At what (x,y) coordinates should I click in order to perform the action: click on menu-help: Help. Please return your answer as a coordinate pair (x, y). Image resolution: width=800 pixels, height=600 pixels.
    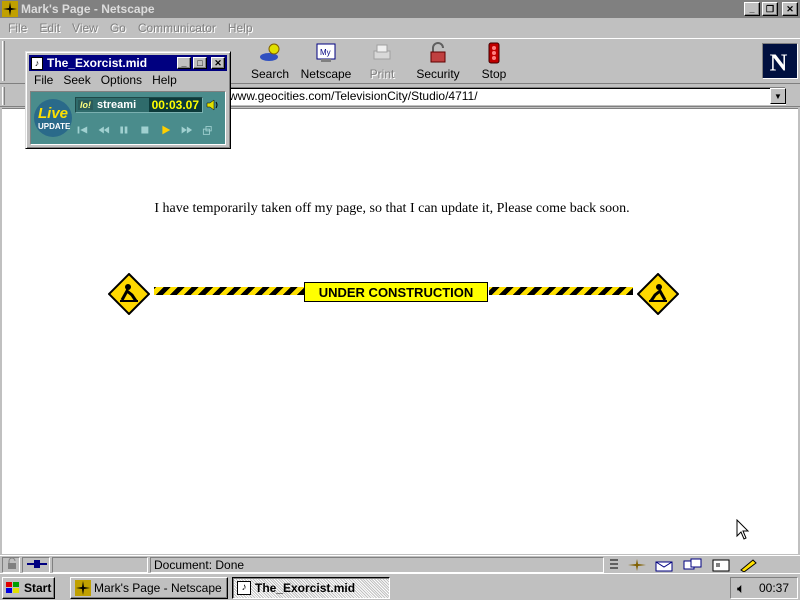
    Looking at the image, I should click on (240, 28).